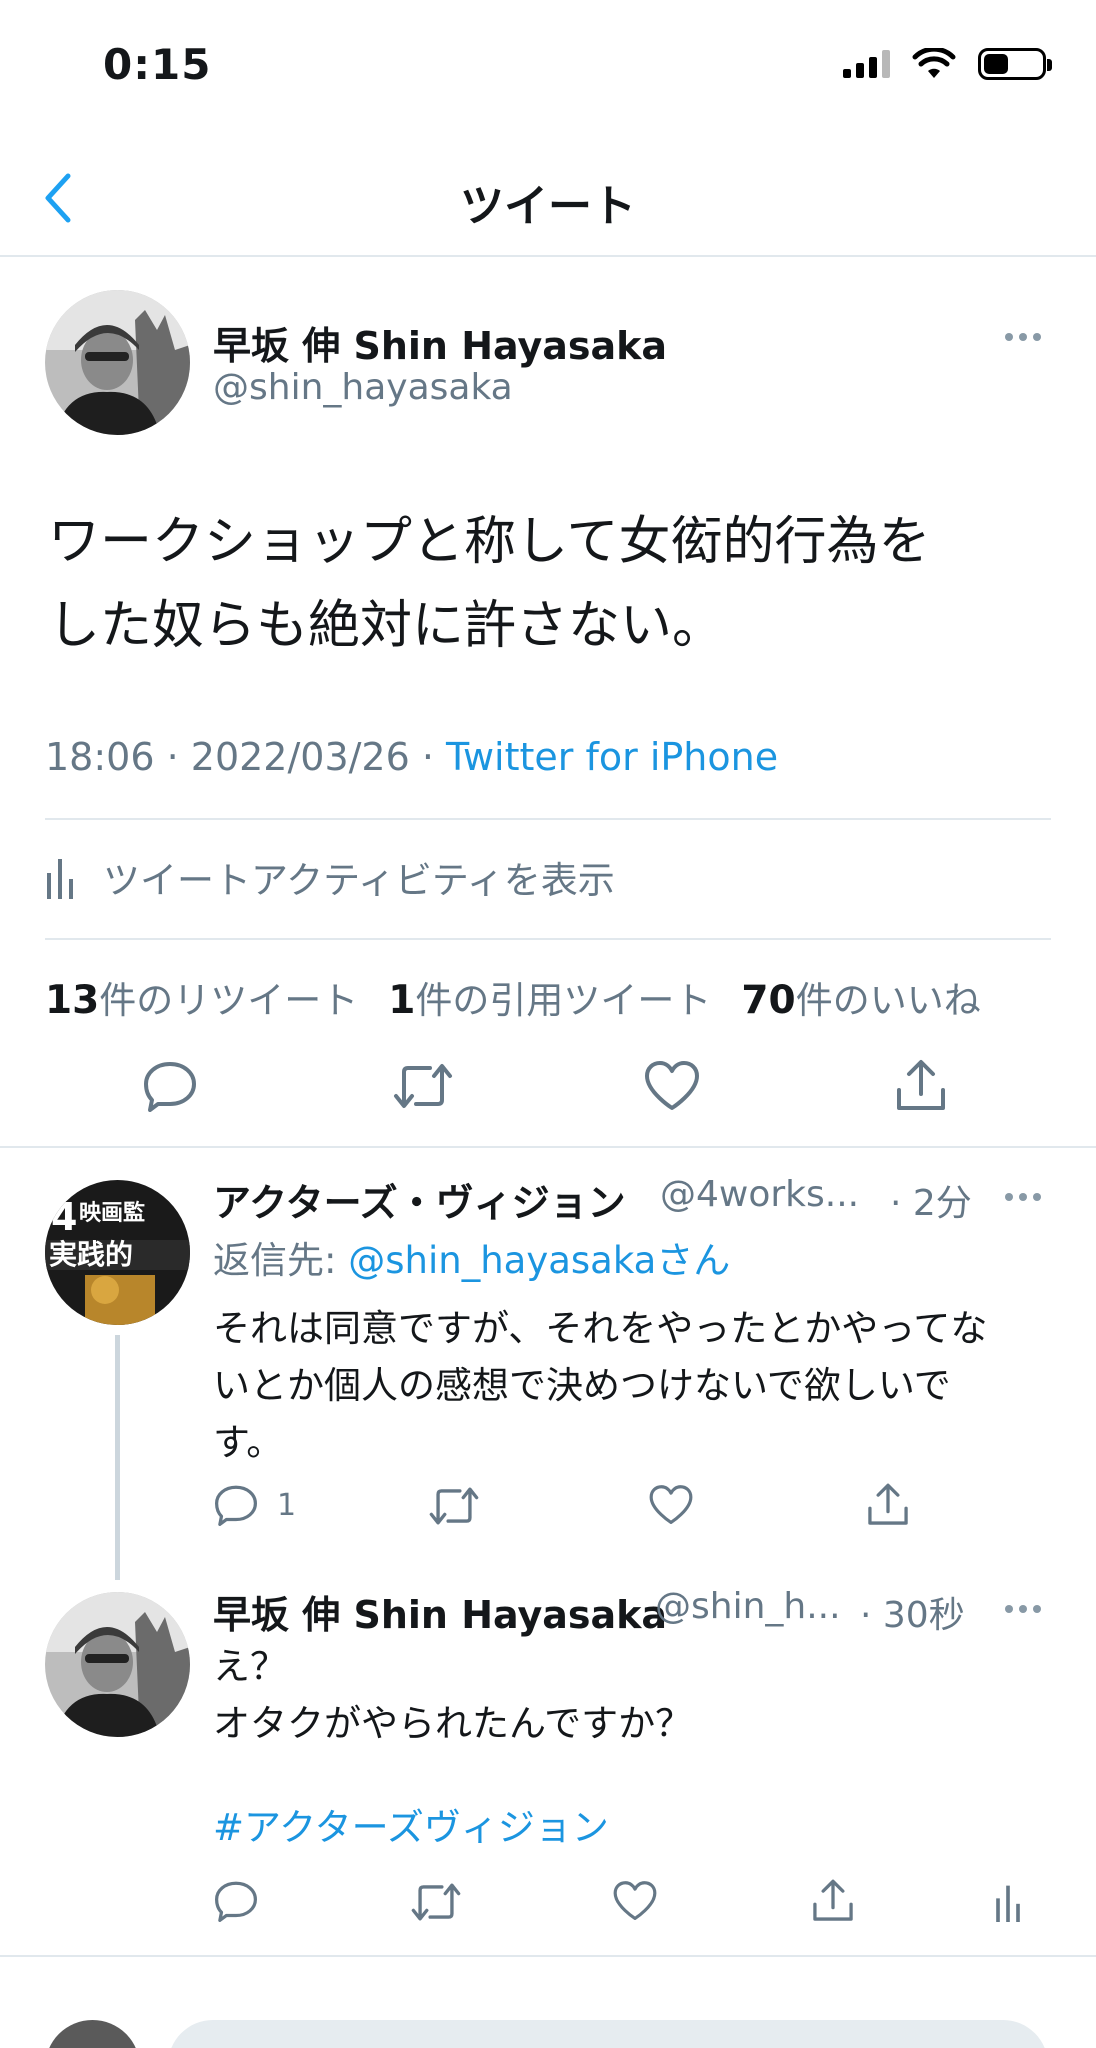 The height and width of the screenshot is (2048, 1096). What do you see at coordinates (440, 1611) in the screenshot?
I see `reply-author-name: 早坂 伸 Shin Hayasaka` at bounding box center [440, 1611].